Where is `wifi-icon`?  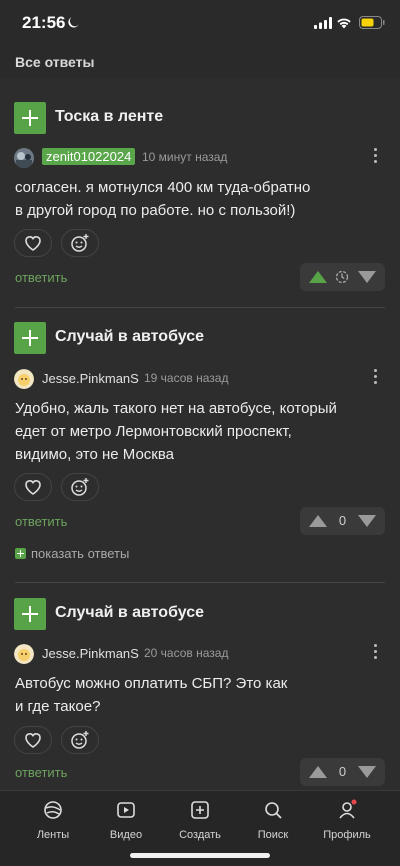
wifi-icon is located at coordinates (344, 23).